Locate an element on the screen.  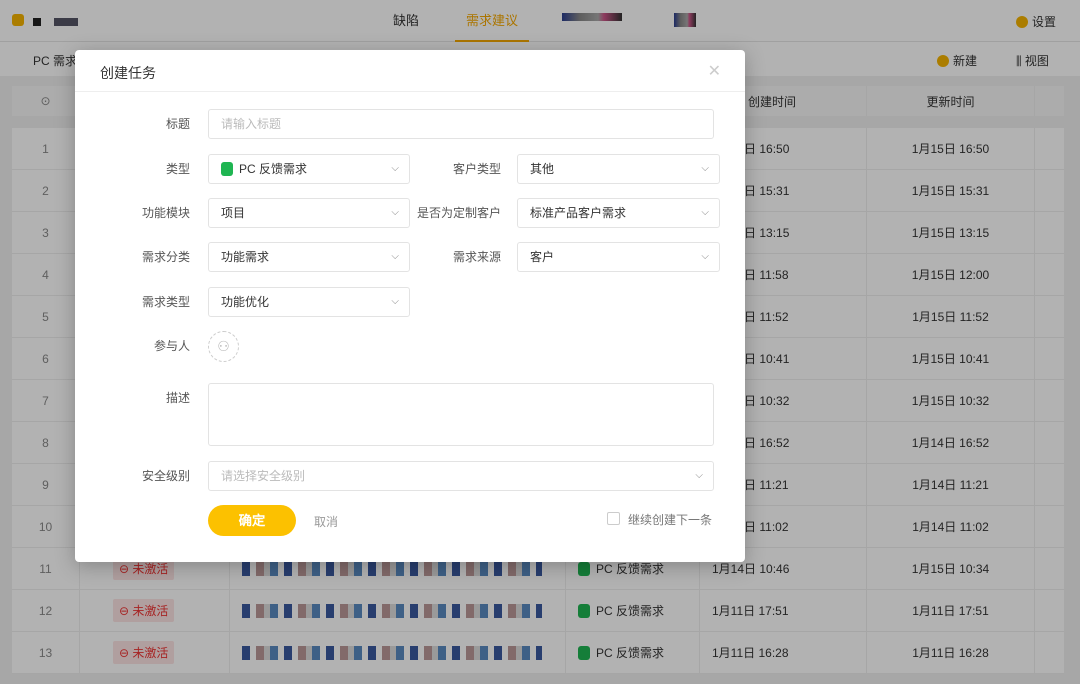
source-value: 客户 is located at coordinates (542, 257).